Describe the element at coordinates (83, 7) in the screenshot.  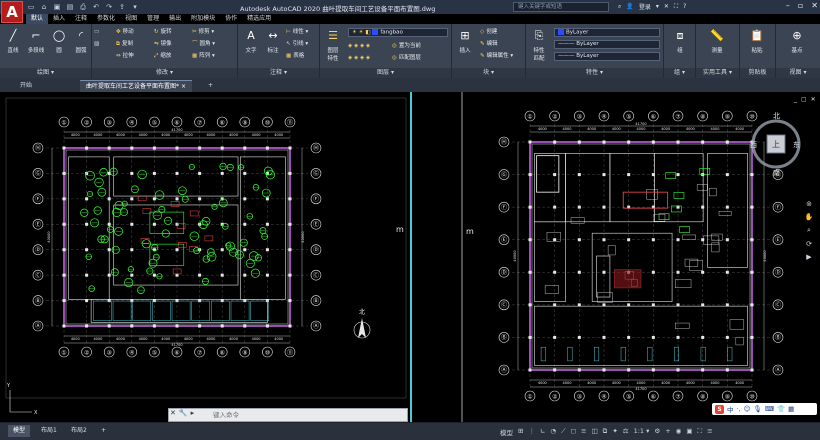
I see `plot-icon: ⎙` at that location.